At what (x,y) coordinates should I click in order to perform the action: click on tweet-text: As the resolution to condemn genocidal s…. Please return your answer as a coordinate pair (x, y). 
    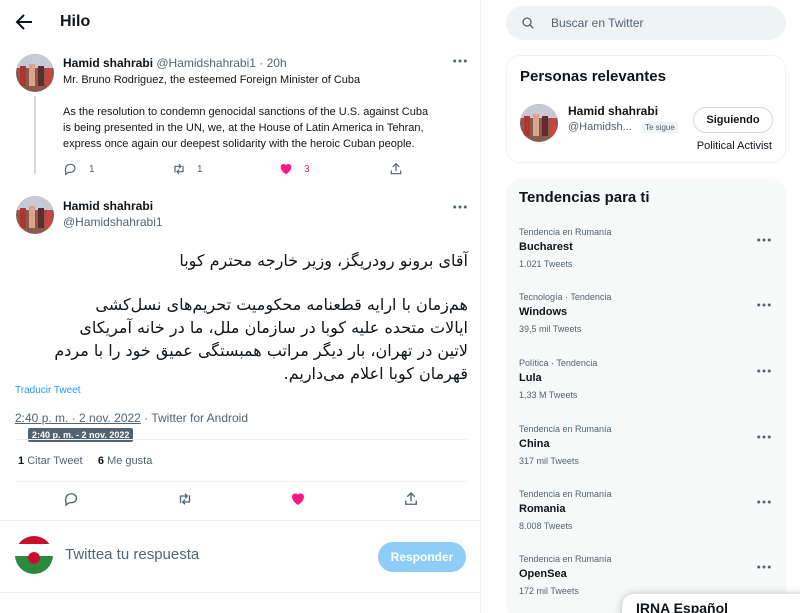
    Looking at the image, I should click on (246, 112).